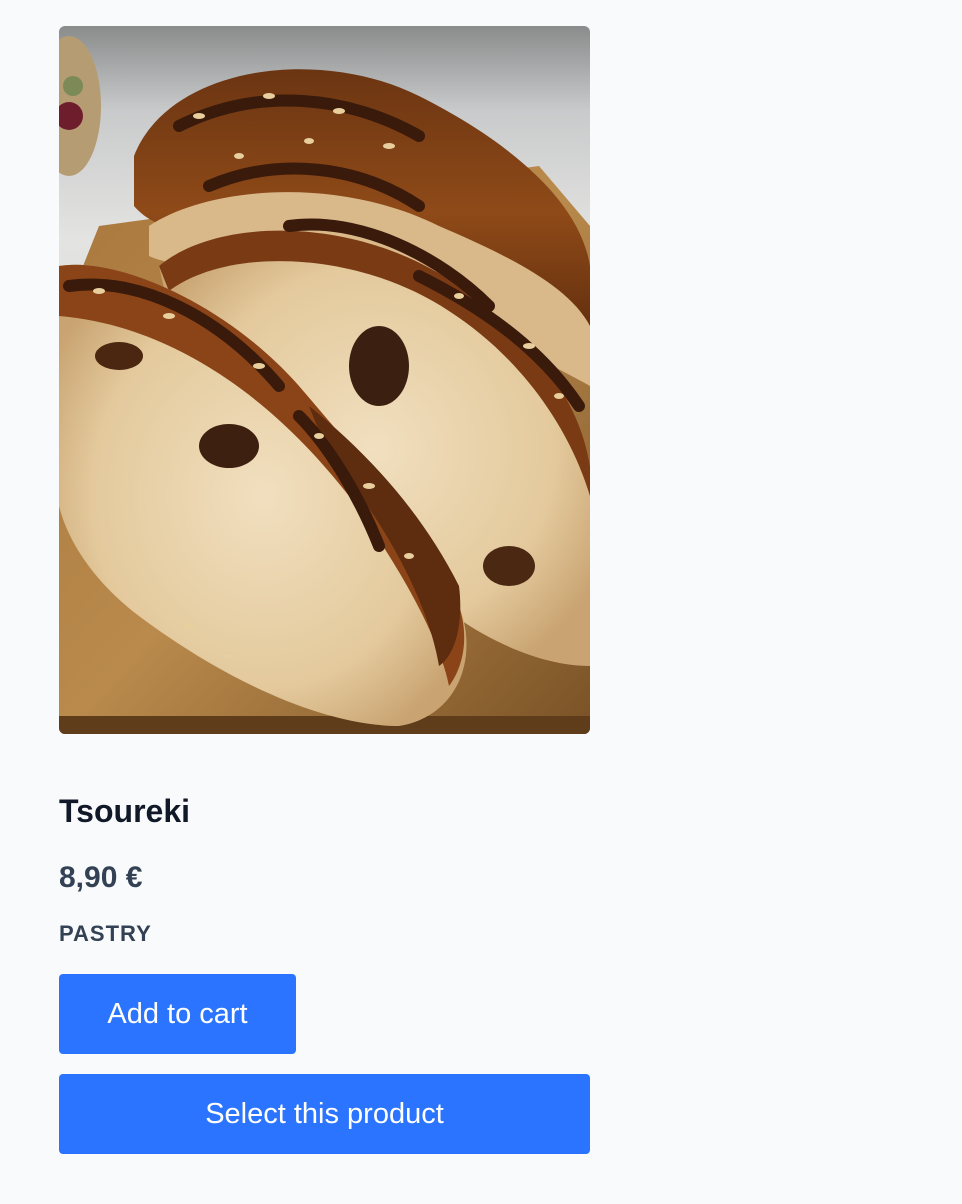  Describe the element at coordinates (101, 877) in the screenshot. I see `product-price: 8,90 €` at that location.